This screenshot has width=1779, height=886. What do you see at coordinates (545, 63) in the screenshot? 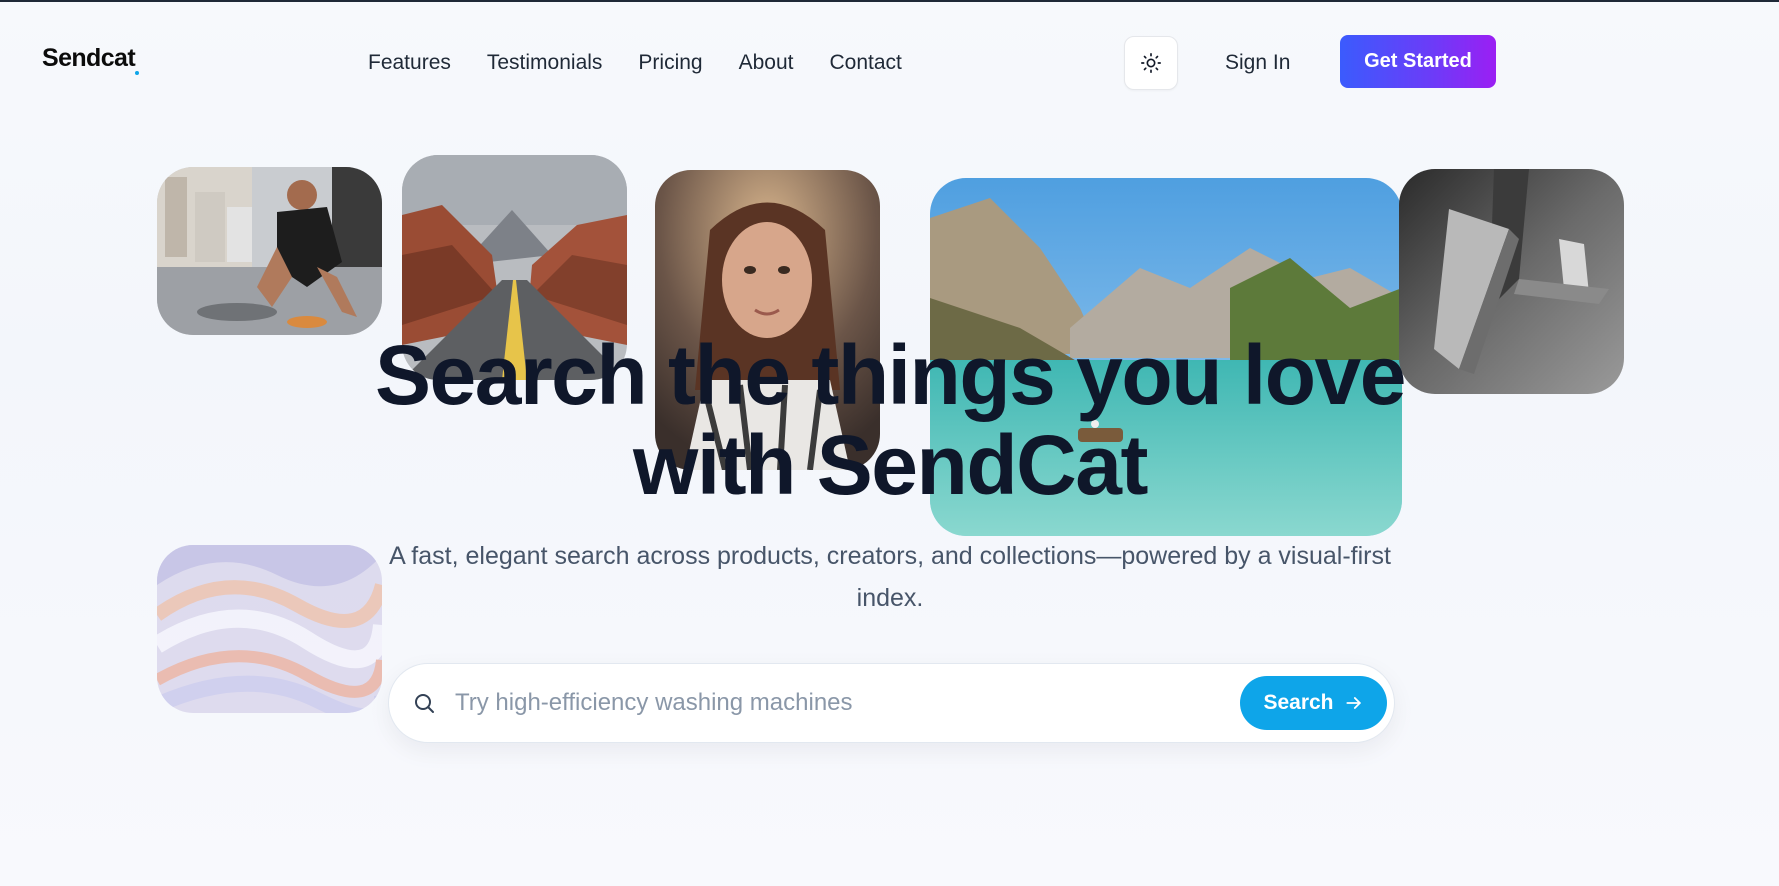
I see `nav-item-testimonials: Testimonials` at bounding box center [545, 63].